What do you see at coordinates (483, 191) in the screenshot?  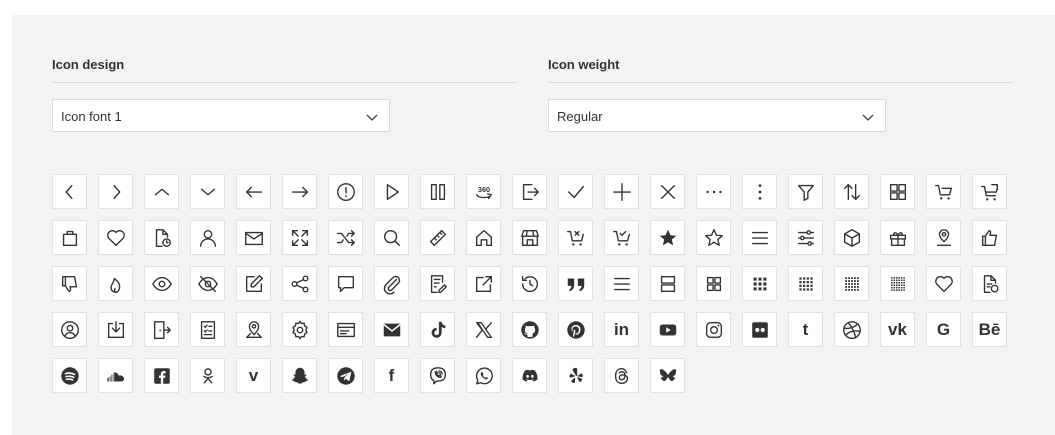 I see `icon-tile: 360` at bounding box center [483, 191].